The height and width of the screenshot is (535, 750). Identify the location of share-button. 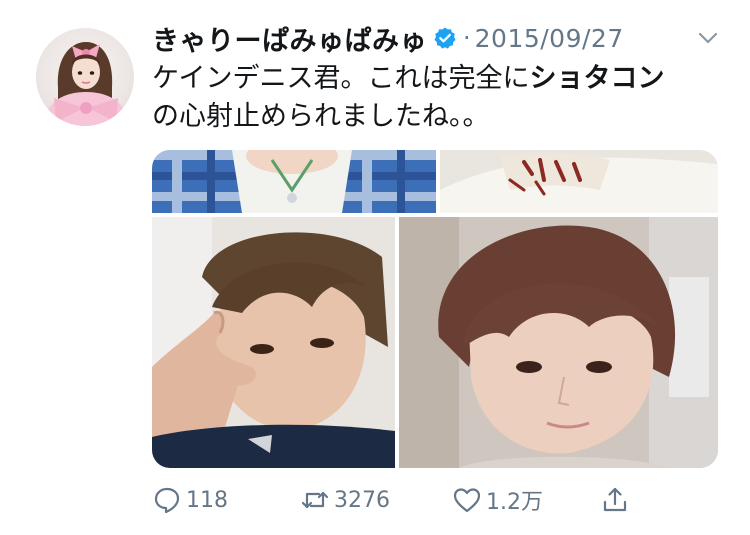
(615, 500).